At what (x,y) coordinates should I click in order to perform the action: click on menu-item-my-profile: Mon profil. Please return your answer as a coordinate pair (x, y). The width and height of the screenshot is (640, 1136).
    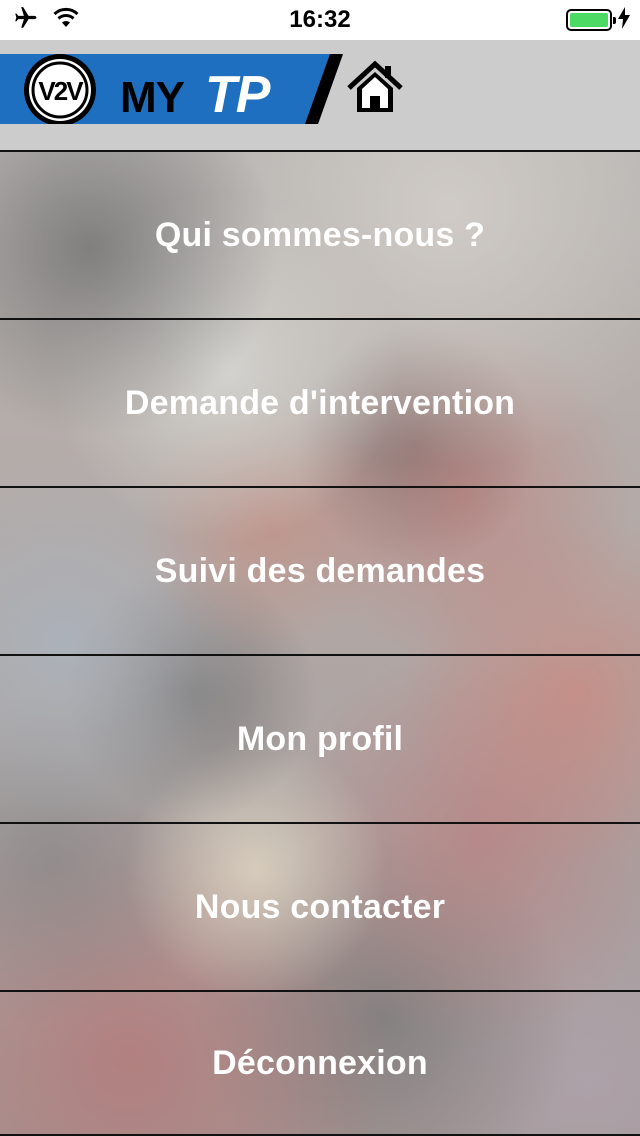
    Looking at the image, I should click on (320, 738).